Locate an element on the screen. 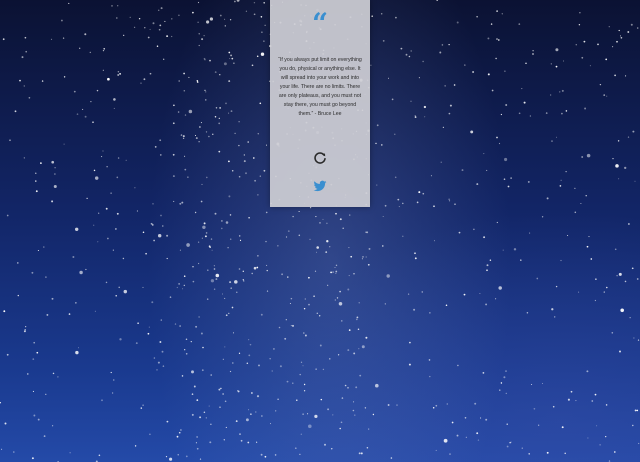 The width and height of the screenshot is (640, 462). new-quote-button is located at coordinates (320, 158).